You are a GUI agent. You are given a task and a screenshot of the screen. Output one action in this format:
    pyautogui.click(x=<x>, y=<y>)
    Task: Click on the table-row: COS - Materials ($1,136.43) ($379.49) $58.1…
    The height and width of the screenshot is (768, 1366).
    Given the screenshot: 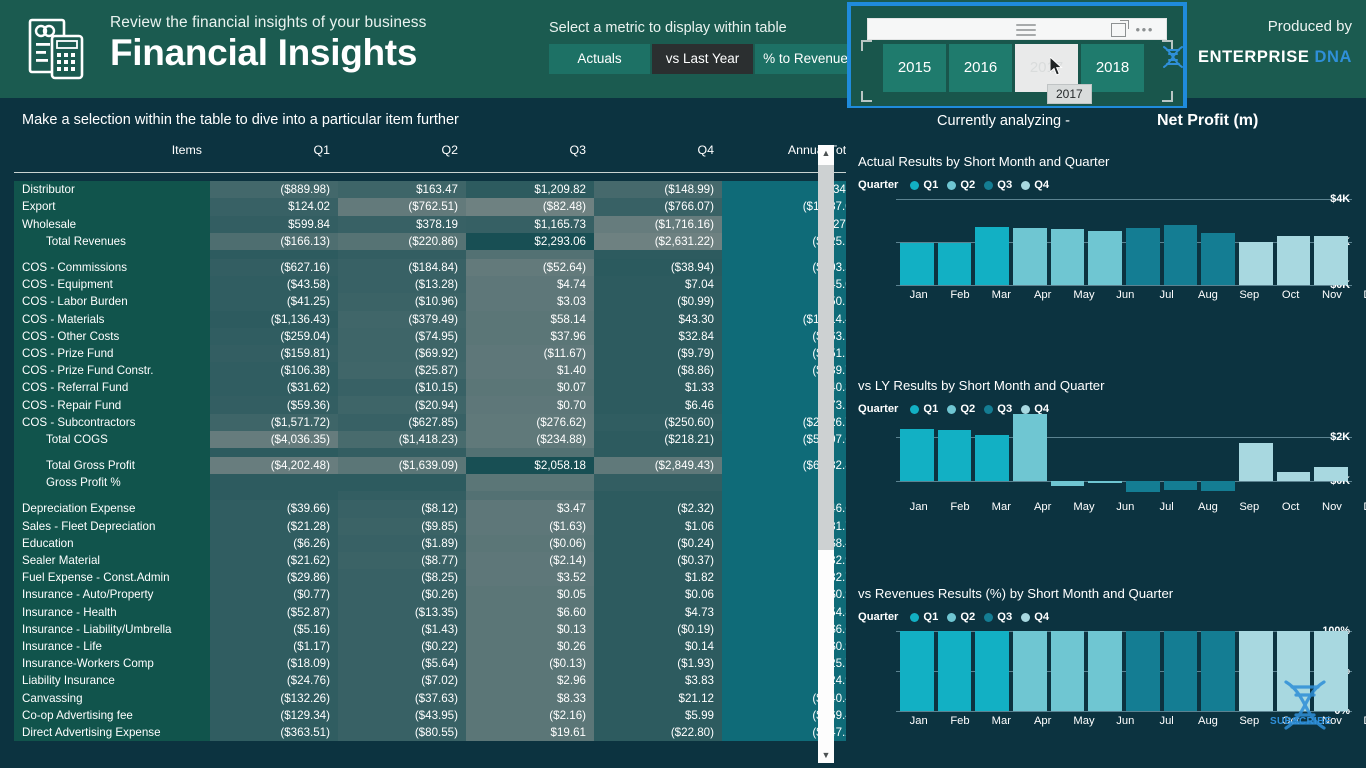 What is the action you would take?
    pyautogui.click(x=442, y=319)
    